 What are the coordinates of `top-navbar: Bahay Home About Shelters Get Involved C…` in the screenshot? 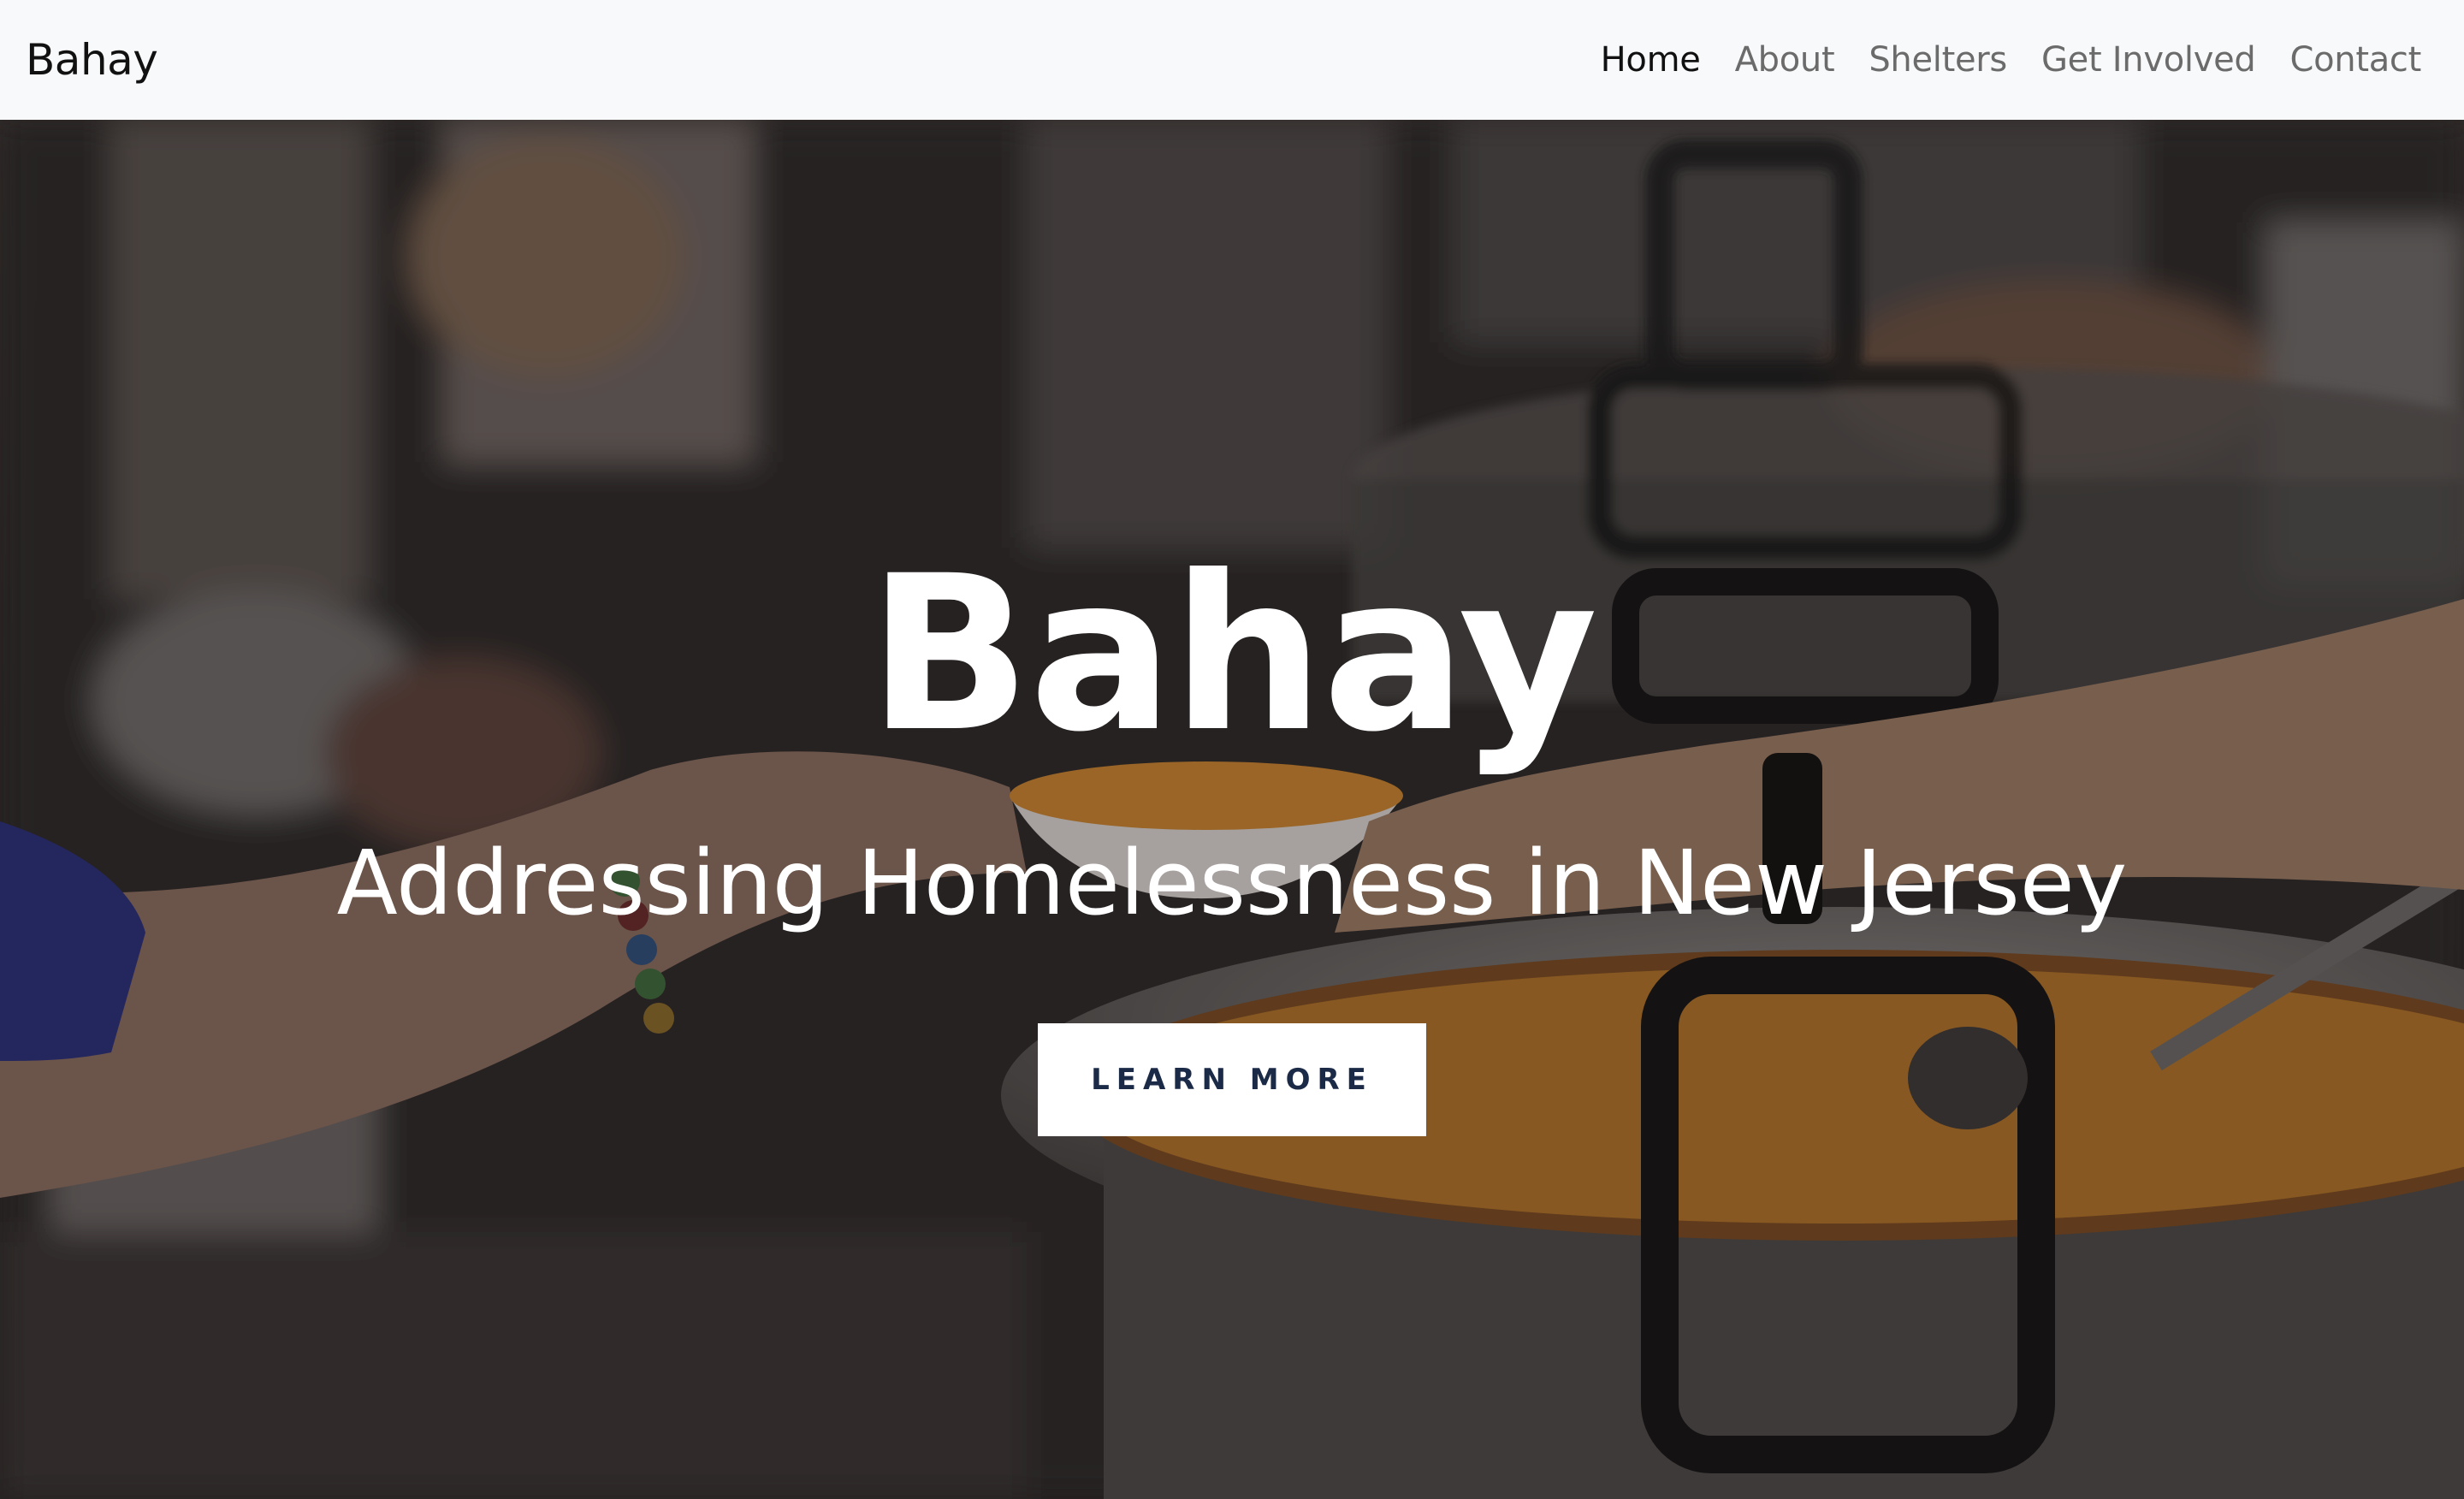 It's located at (1232, 60).